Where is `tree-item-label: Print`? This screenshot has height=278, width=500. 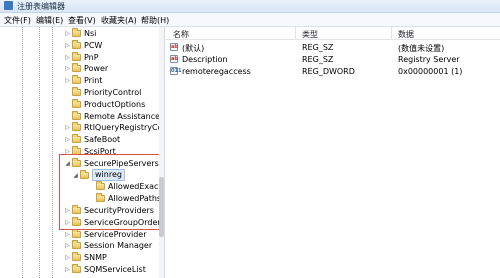 tree-item-label: Print is located at coordinates (93, 81).